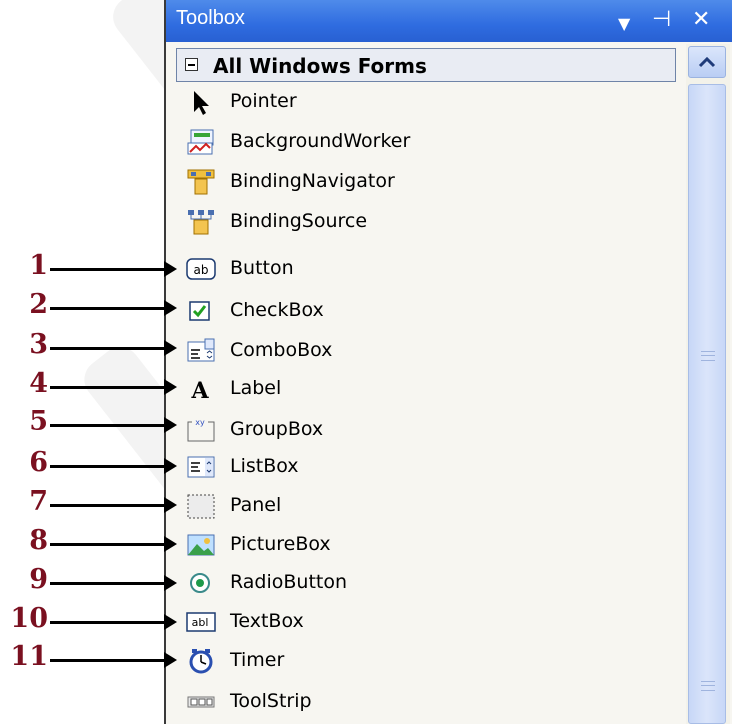 This screenshot has height=724, width=732. Describe the element at coordinates (38, 501) in the screenshot. I see `callout-number: 7` at that location.